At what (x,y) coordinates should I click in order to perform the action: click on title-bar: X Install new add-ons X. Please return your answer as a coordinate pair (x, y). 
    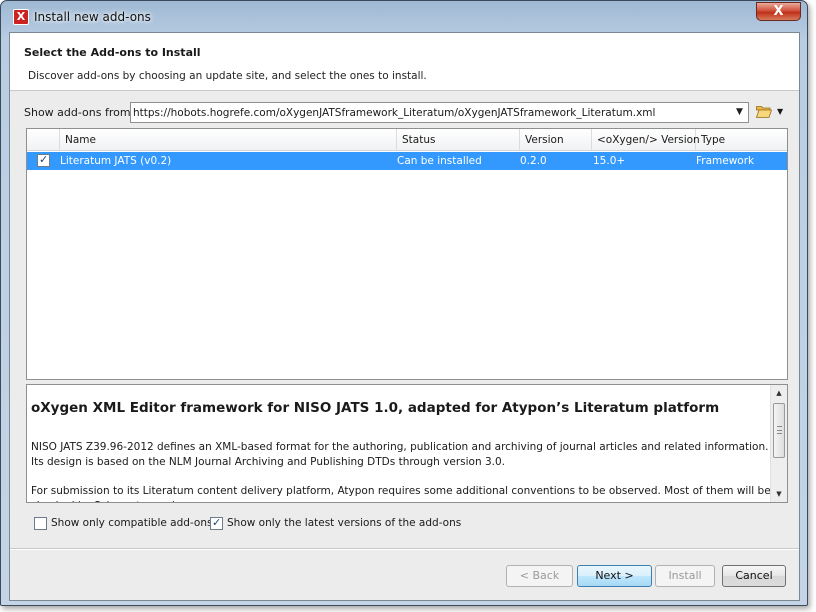
    Looking at the image, I should click on (404, 18).